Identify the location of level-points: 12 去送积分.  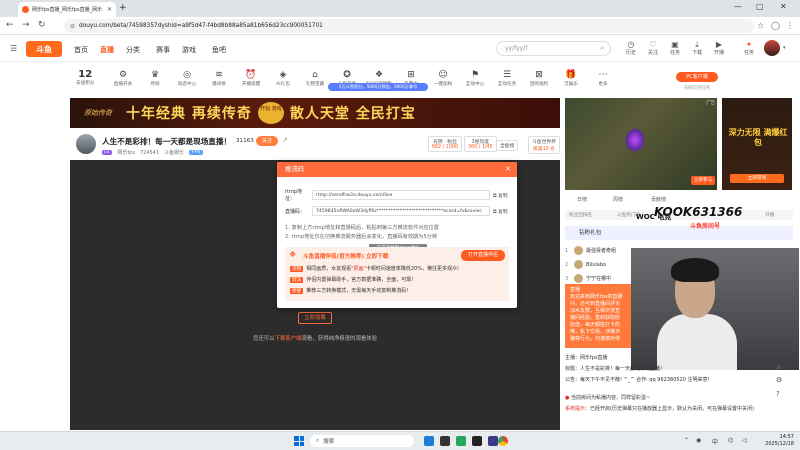
(85, 77).